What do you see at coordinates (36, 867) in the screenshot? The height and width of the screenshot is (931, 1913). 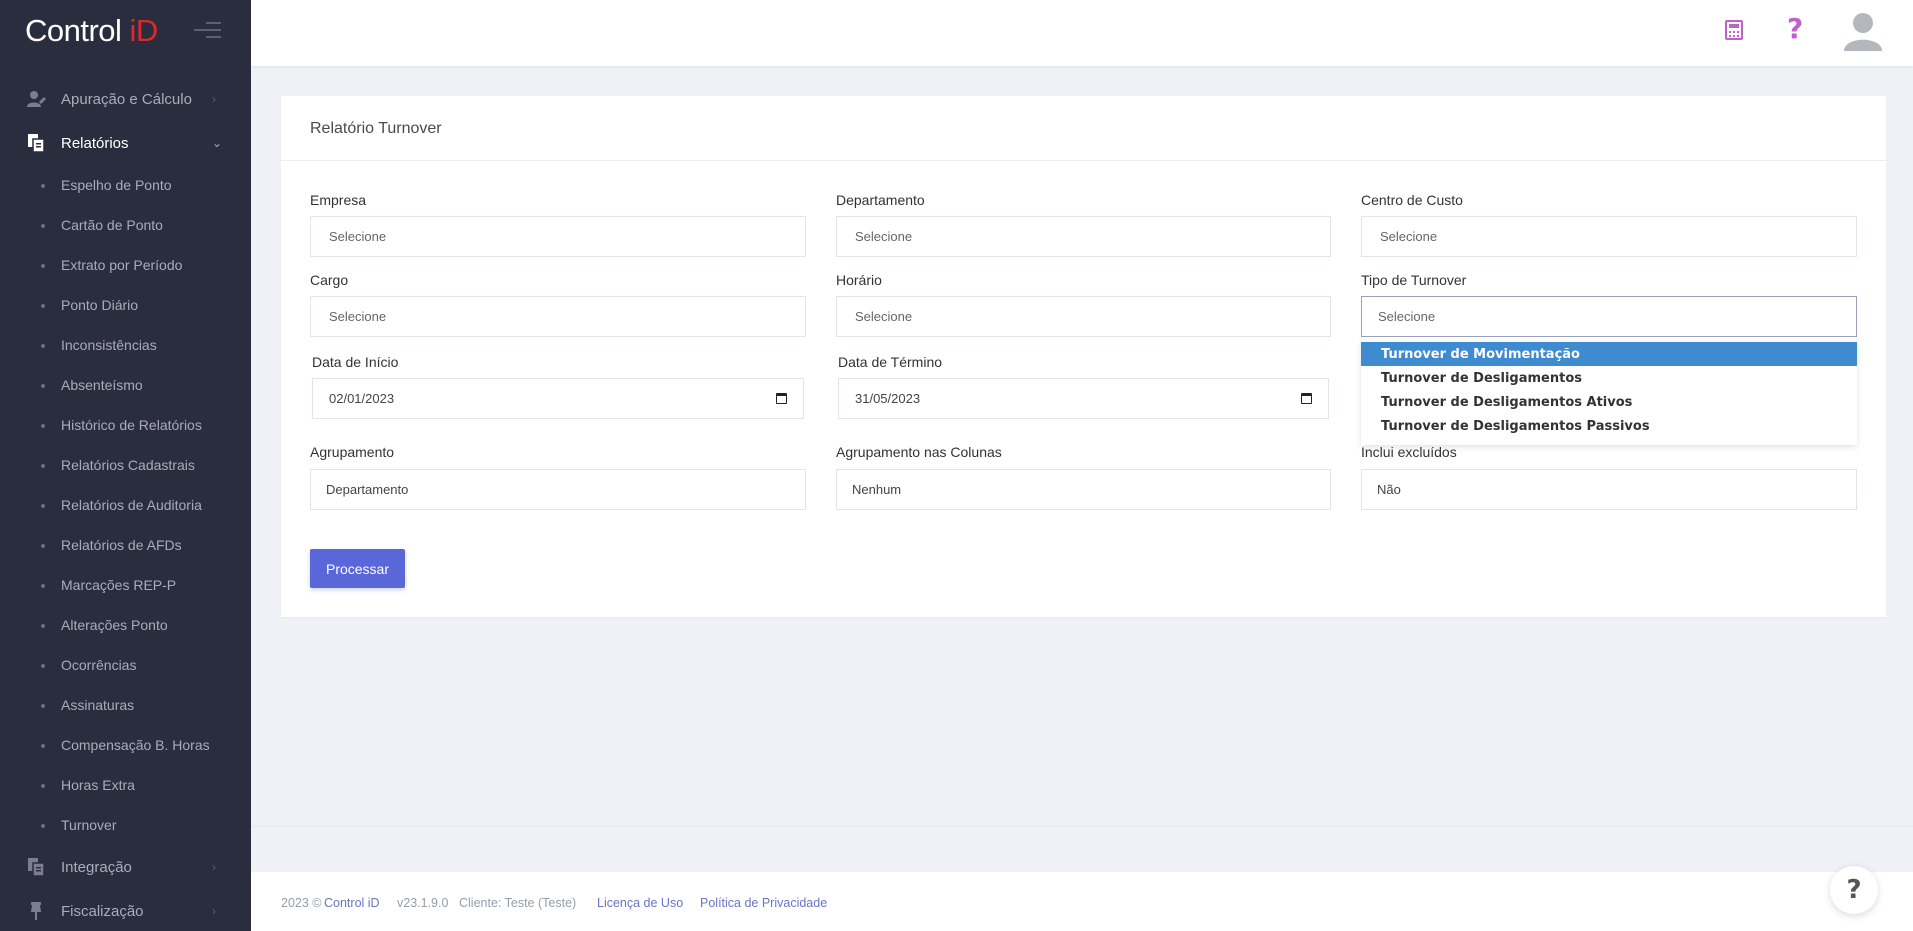 I see `documents-icon` at bounding box center [36, 867].